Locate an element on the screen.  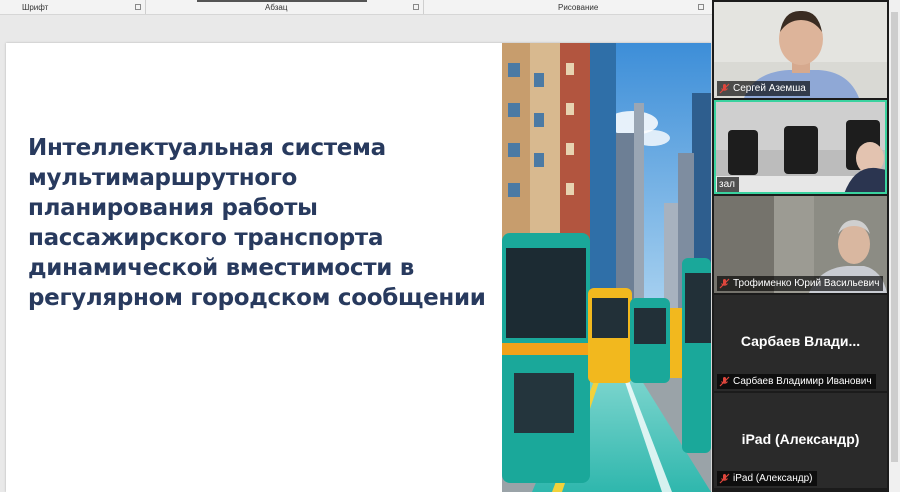
participant-name: Сергей Аземша is located at coordinates (769, 88).